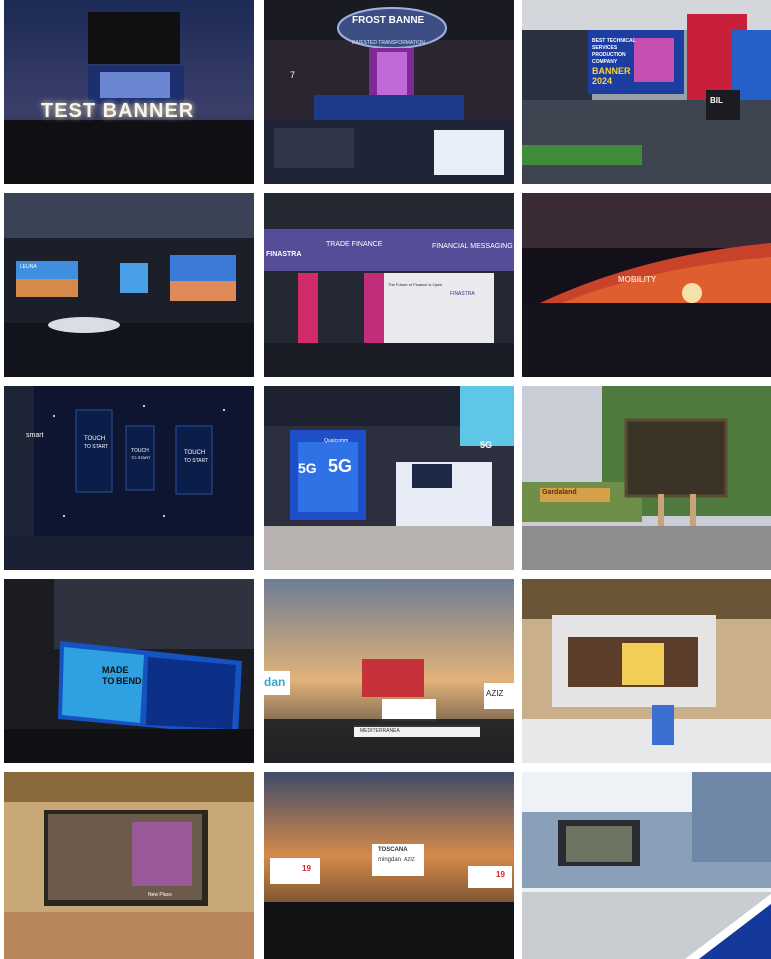  Describe the element at coordinates (559, 492) in the screenshot. I see `sign-text: Gardaland` at that location.